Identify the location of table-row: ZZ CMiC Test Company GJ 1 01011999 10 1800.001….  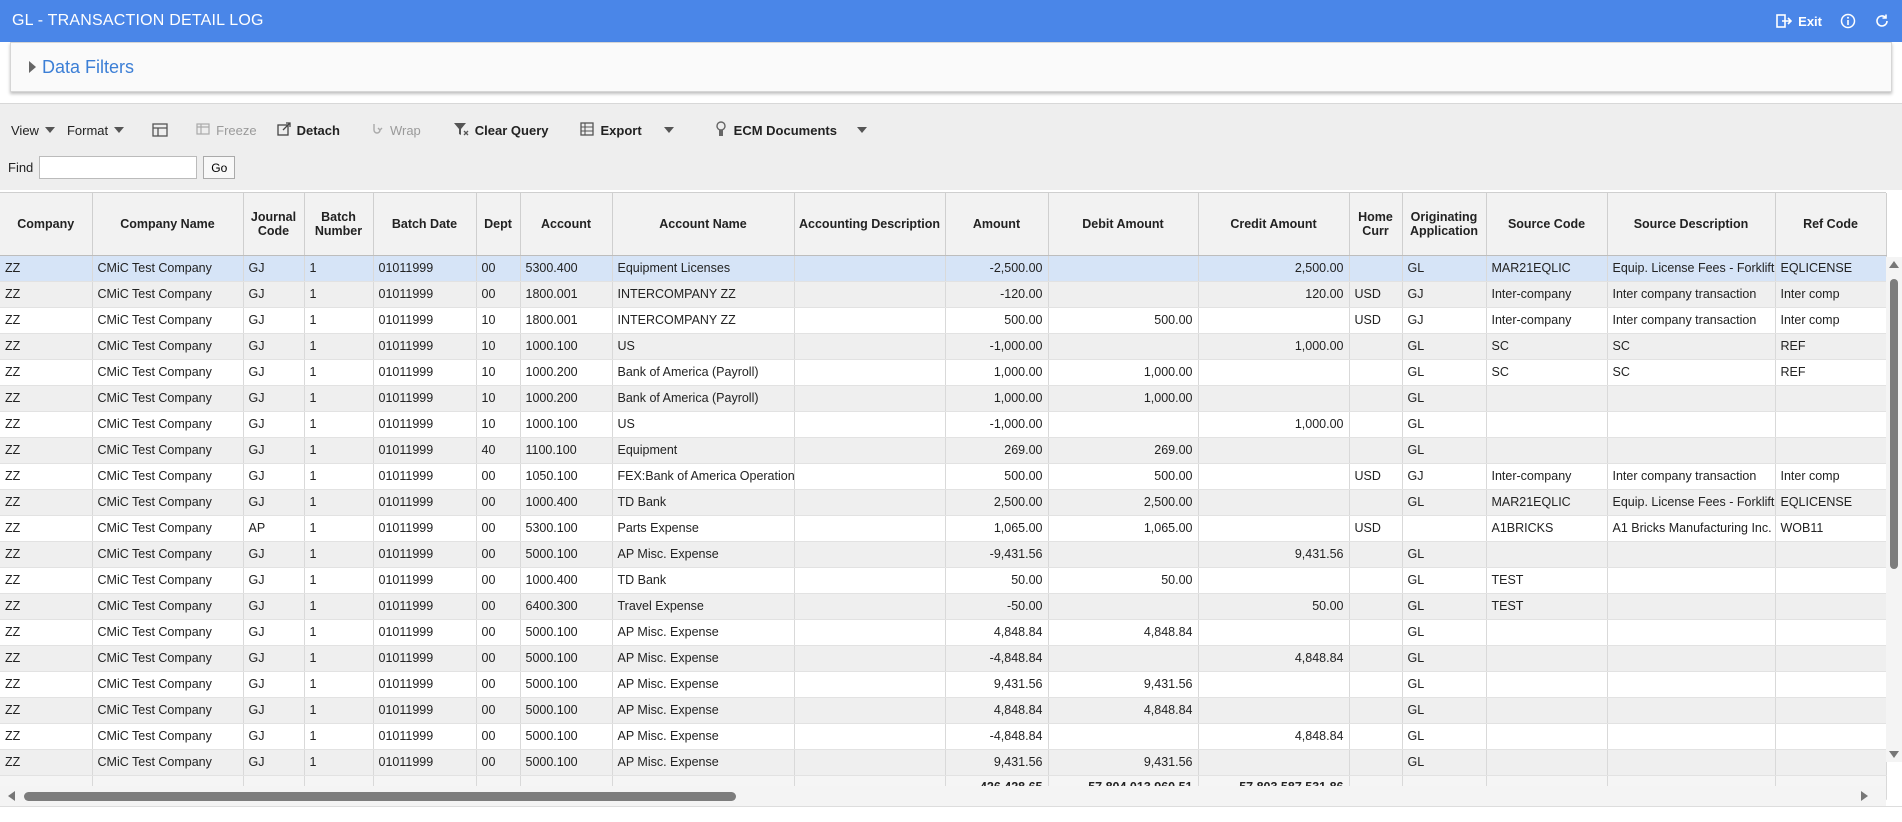
(943, 320).